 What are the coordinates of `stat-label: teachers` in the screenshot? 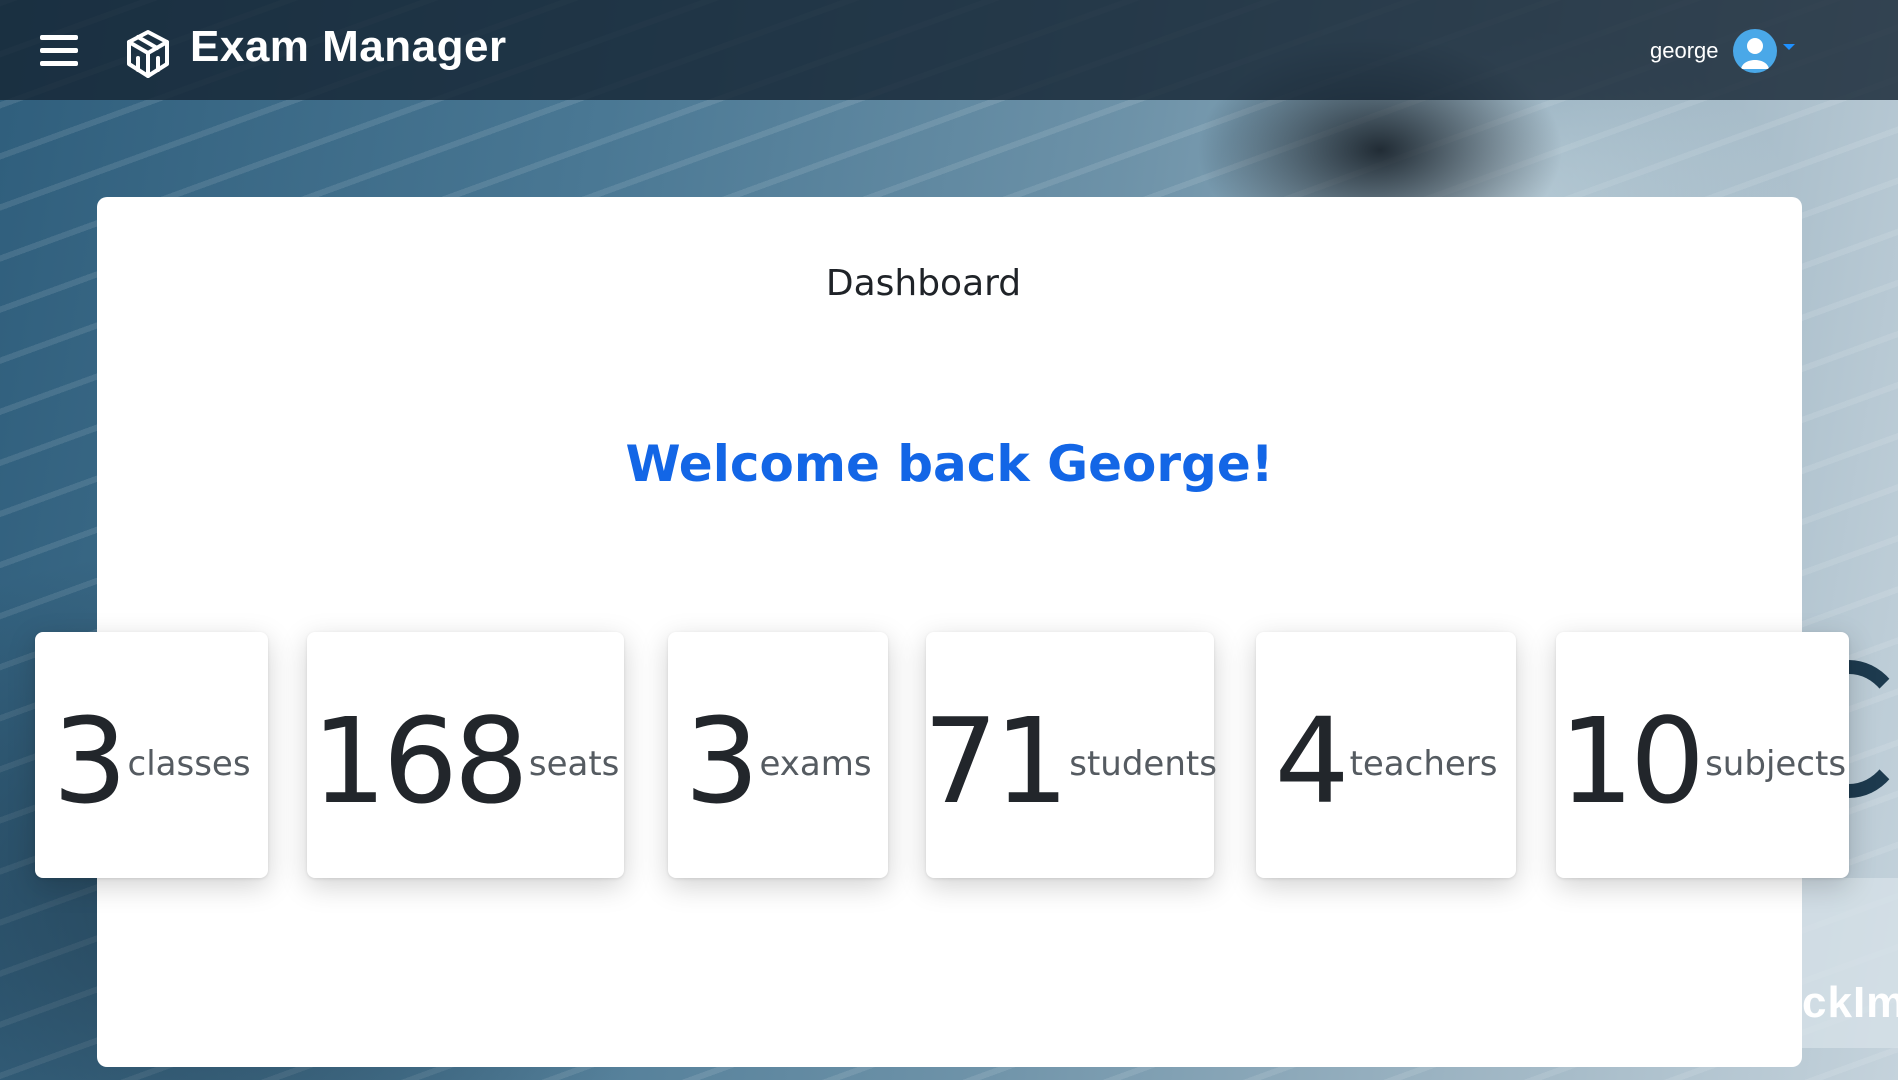 It's located at (1423, 764).